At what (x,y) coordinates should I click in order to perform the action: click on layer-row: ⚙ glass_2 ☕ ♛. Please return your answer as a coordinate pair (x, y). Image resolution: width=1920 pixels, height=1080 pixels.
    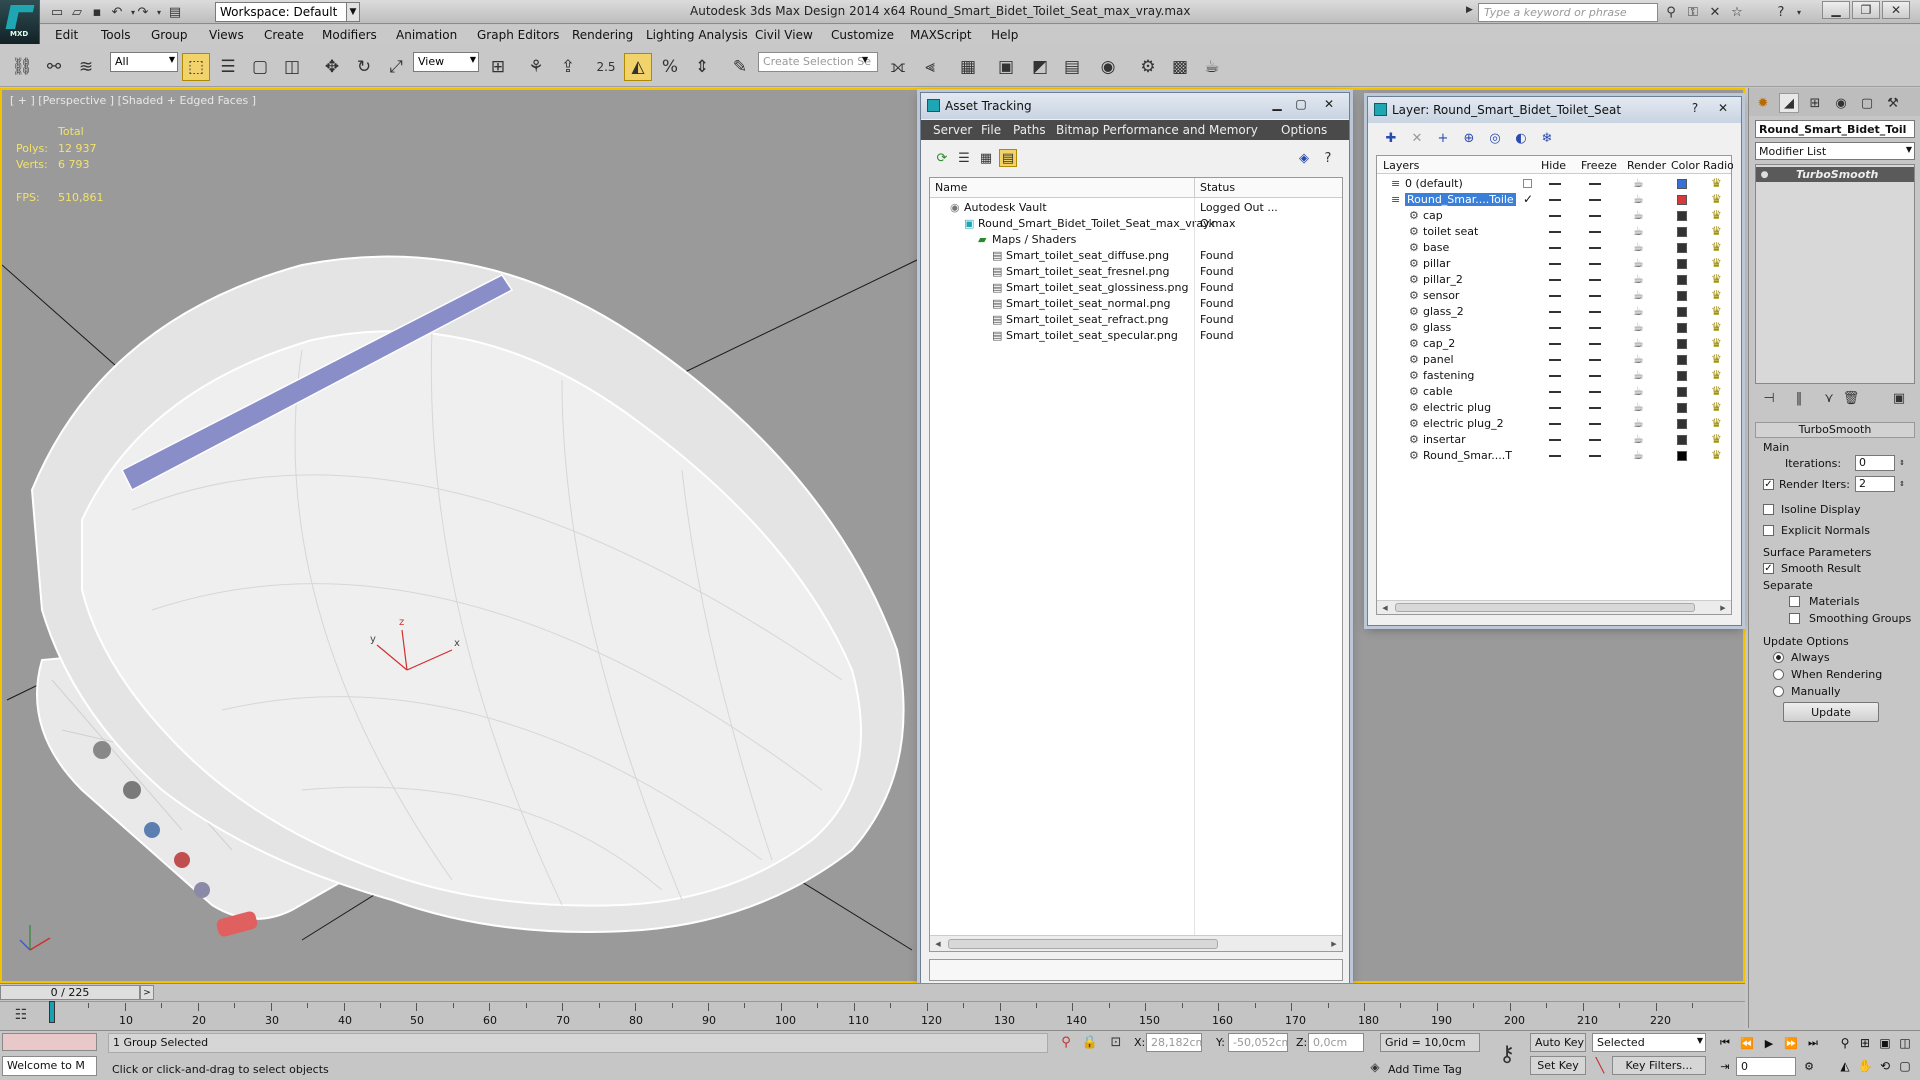
    Looking at the image, I should click on (1554, 312).